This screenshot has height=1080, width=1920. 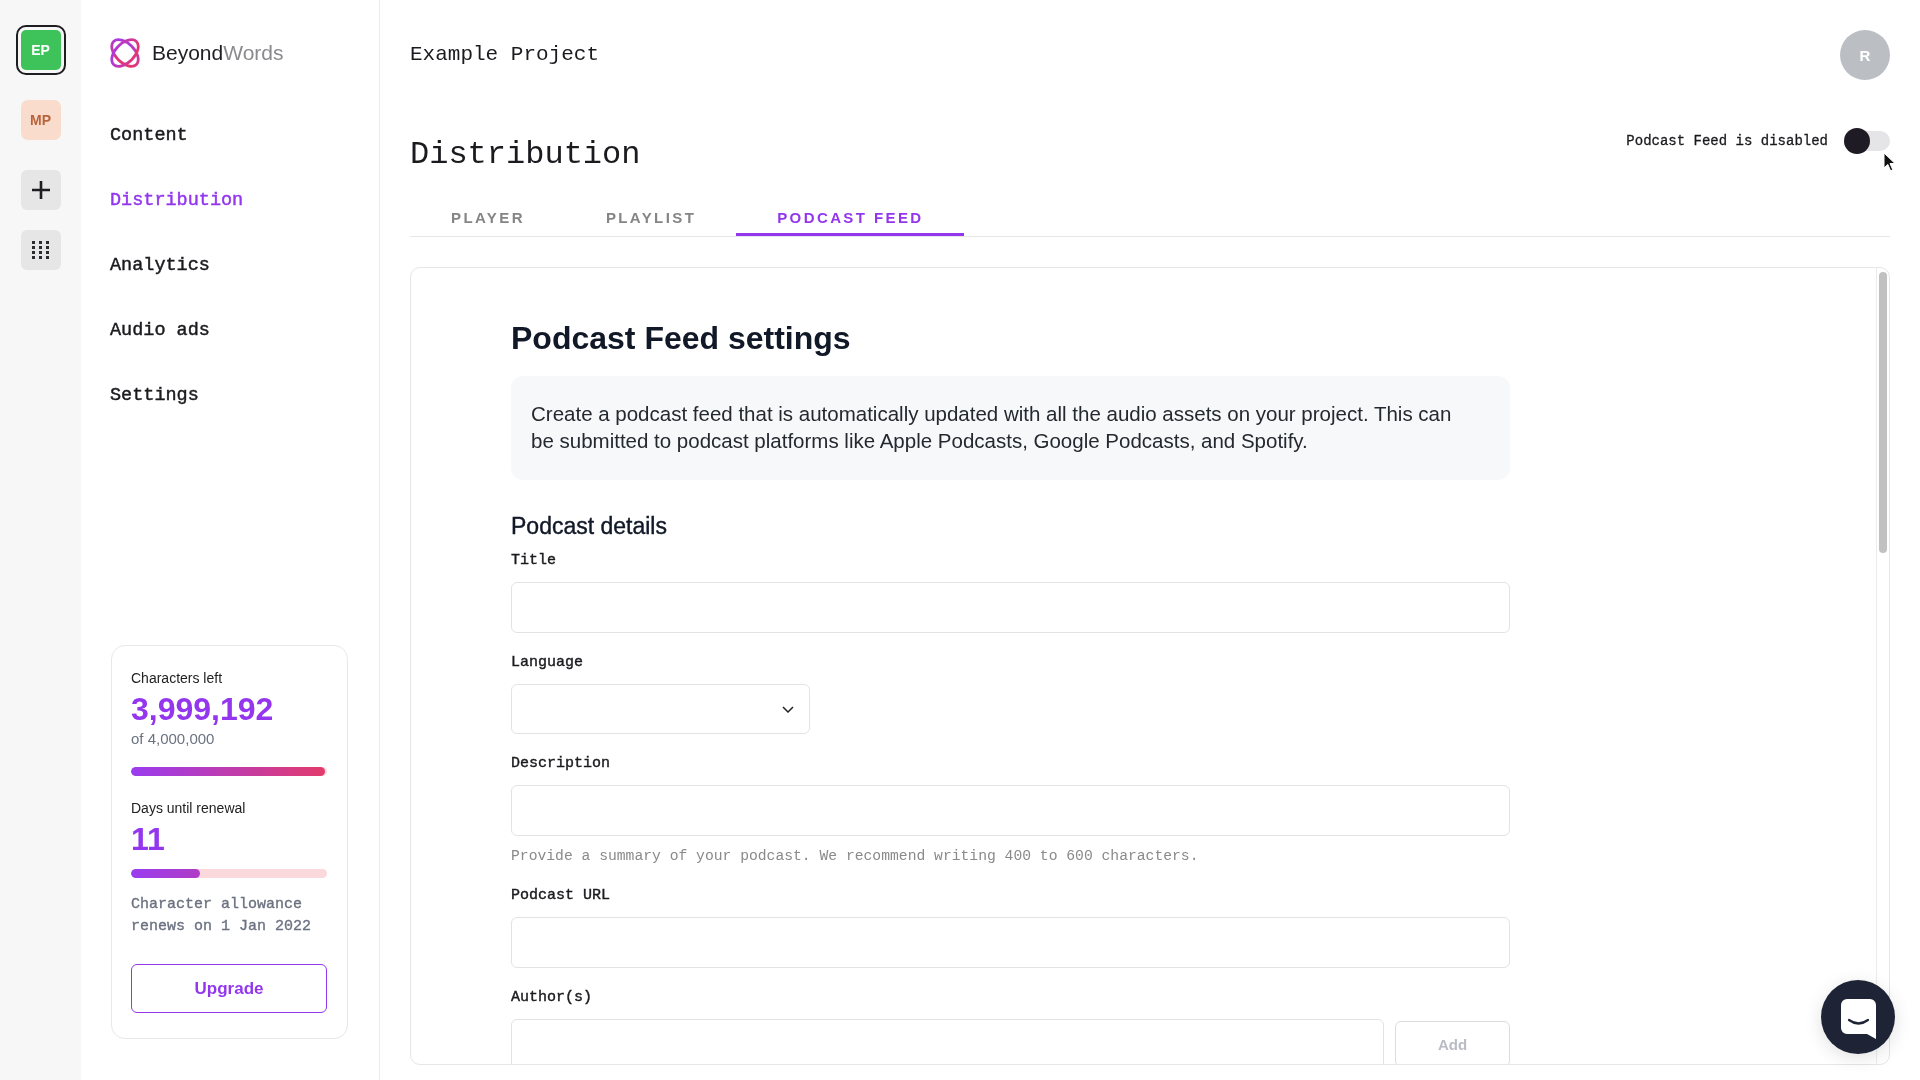 What do you see at coordinates (561, 896) in the screenshot?
I see `field-label: Podcast URL` at bounding box center [561, 896].